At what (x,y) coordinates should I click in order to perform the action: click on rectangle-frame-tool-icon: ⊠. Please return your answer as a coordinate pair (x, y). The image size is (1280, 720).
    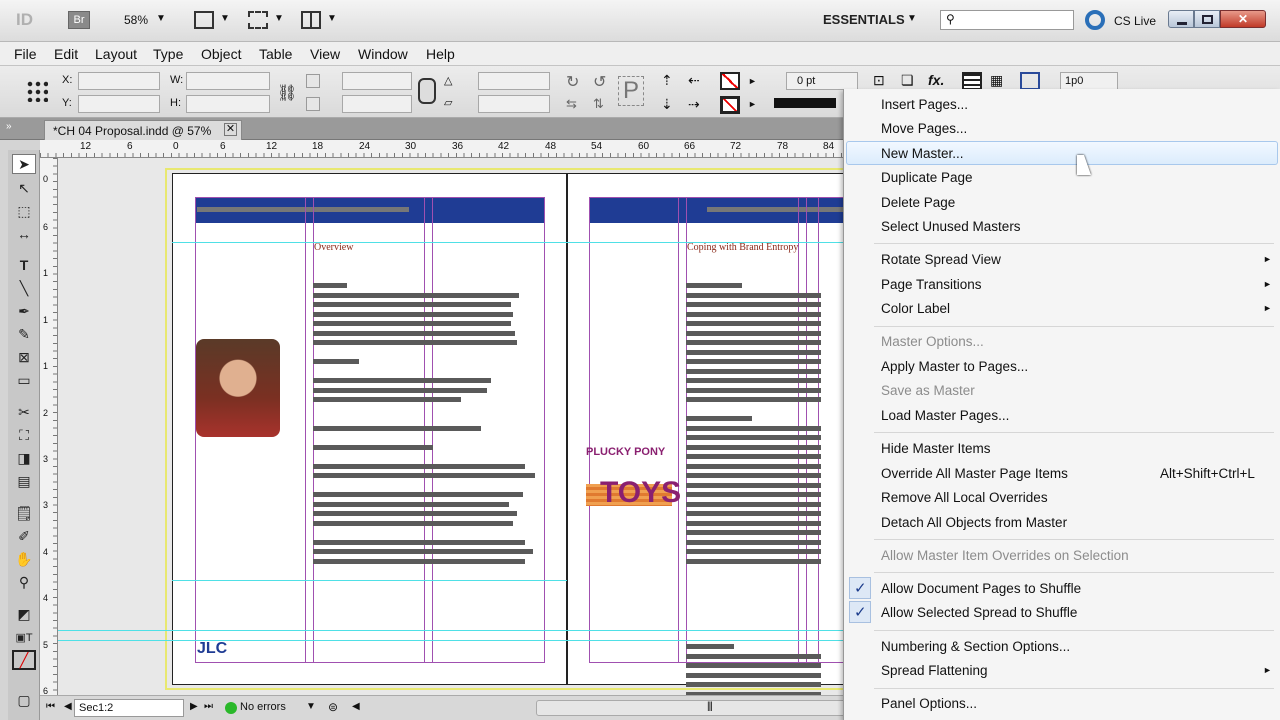
    Looking at the image, I should click on (24, 357).